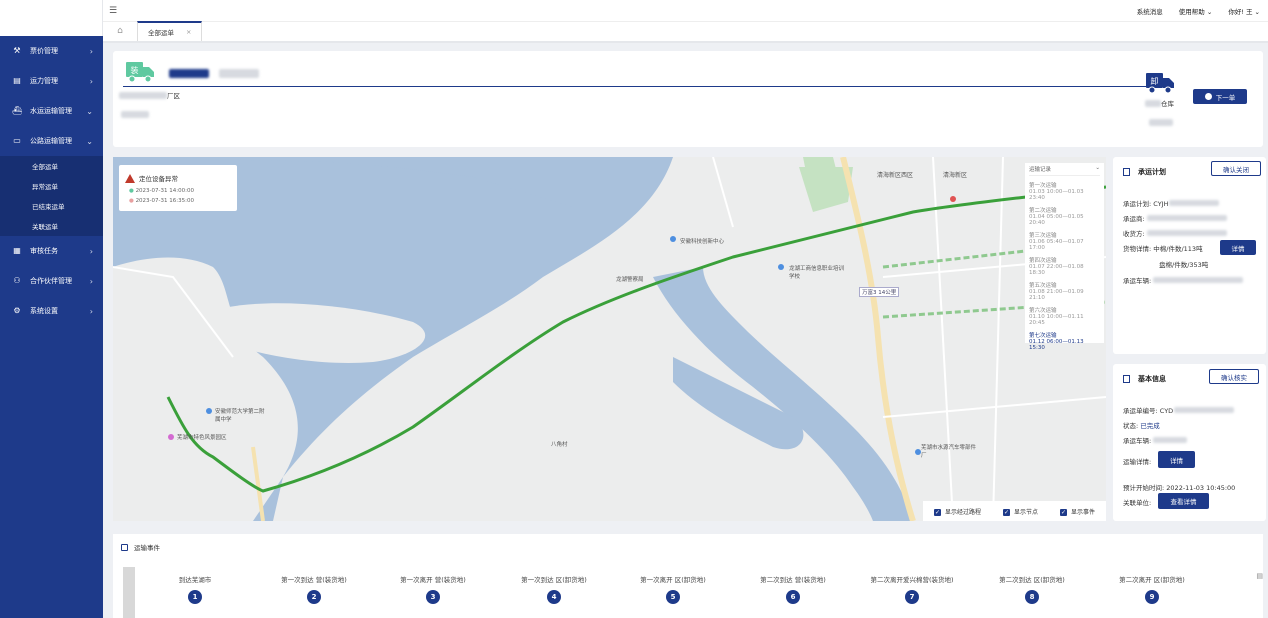  I want to click on sidebar-item-settings: ⚙ 系统设置 ›, so click(51, 311).